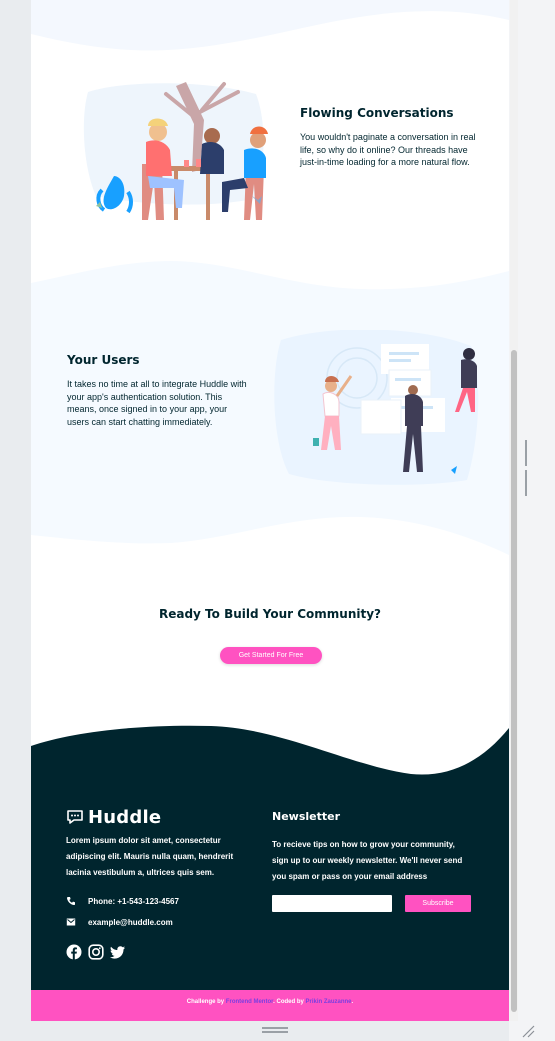 The width and height of the screenshot is (555, 1041). I want to click on email-row: example@huddle.com, so click(119, 922).